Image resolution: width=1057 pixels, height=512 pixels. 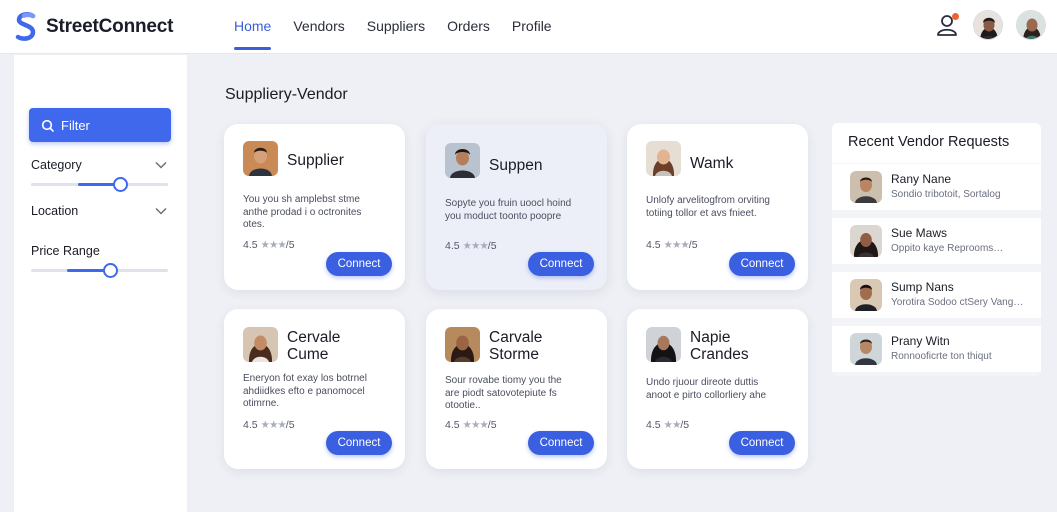 What do you see at coordinates (396, 27) in the screenshot?
I see `nav-suppliers: Suppliers` at bounding box center [396, 27].